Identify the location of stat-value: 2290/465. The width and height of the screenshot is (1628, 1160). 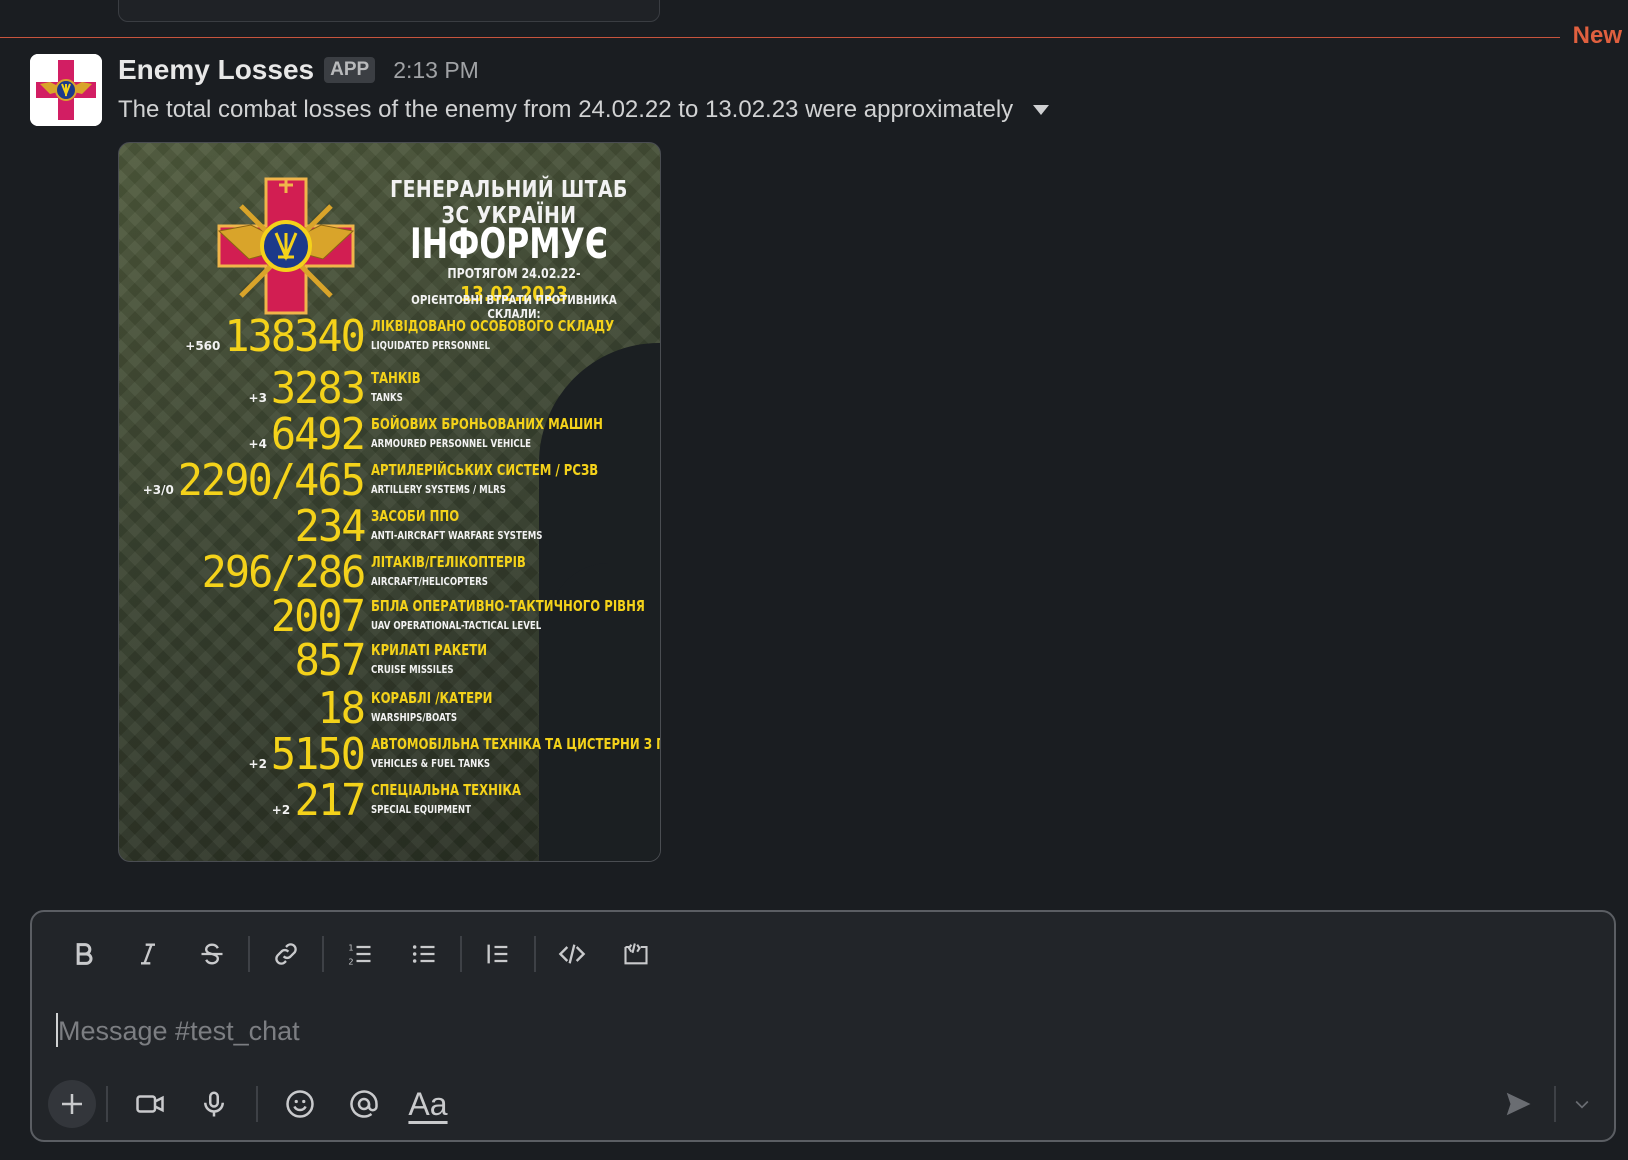
(271, 480).